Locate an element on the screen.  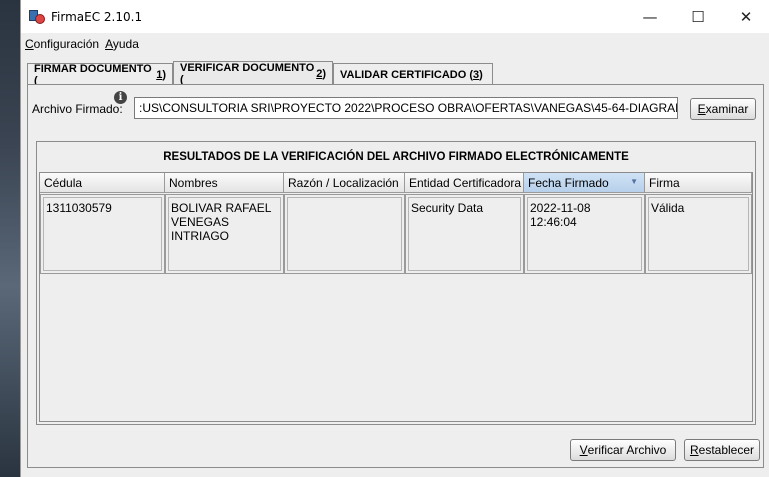
tab-firmar-documento: FIRMAR DOCUMENTO (1) is located at coordinates (100, 75).